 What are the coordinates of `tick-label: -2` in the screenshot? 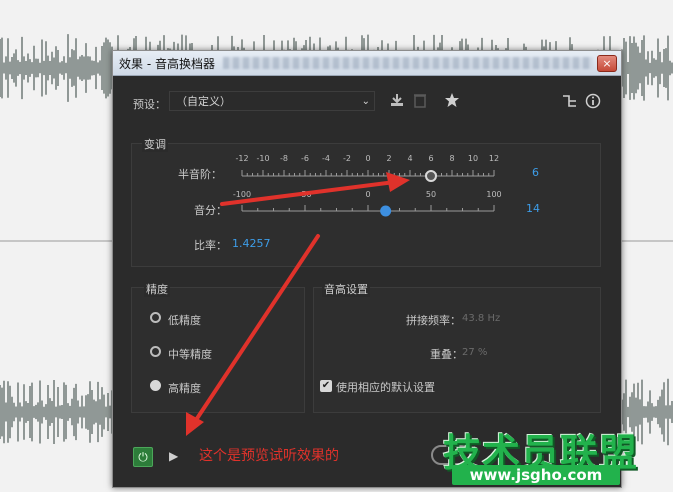 It's located at (347, 158).